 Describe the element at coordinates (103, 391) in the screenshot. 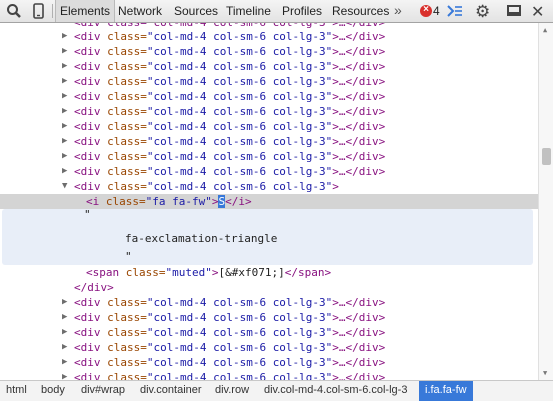

I see `crumb-div-wrap: div#wrap` at that location.